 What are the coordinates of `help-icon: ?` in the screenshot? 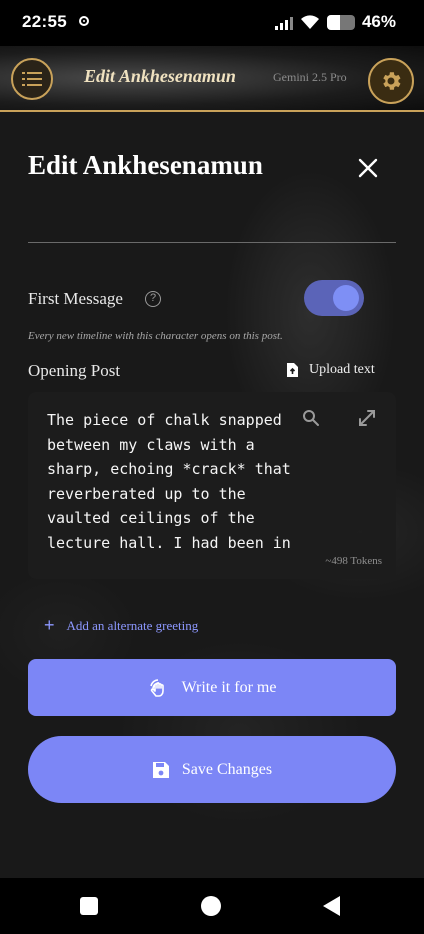 It's located at (153, 299).